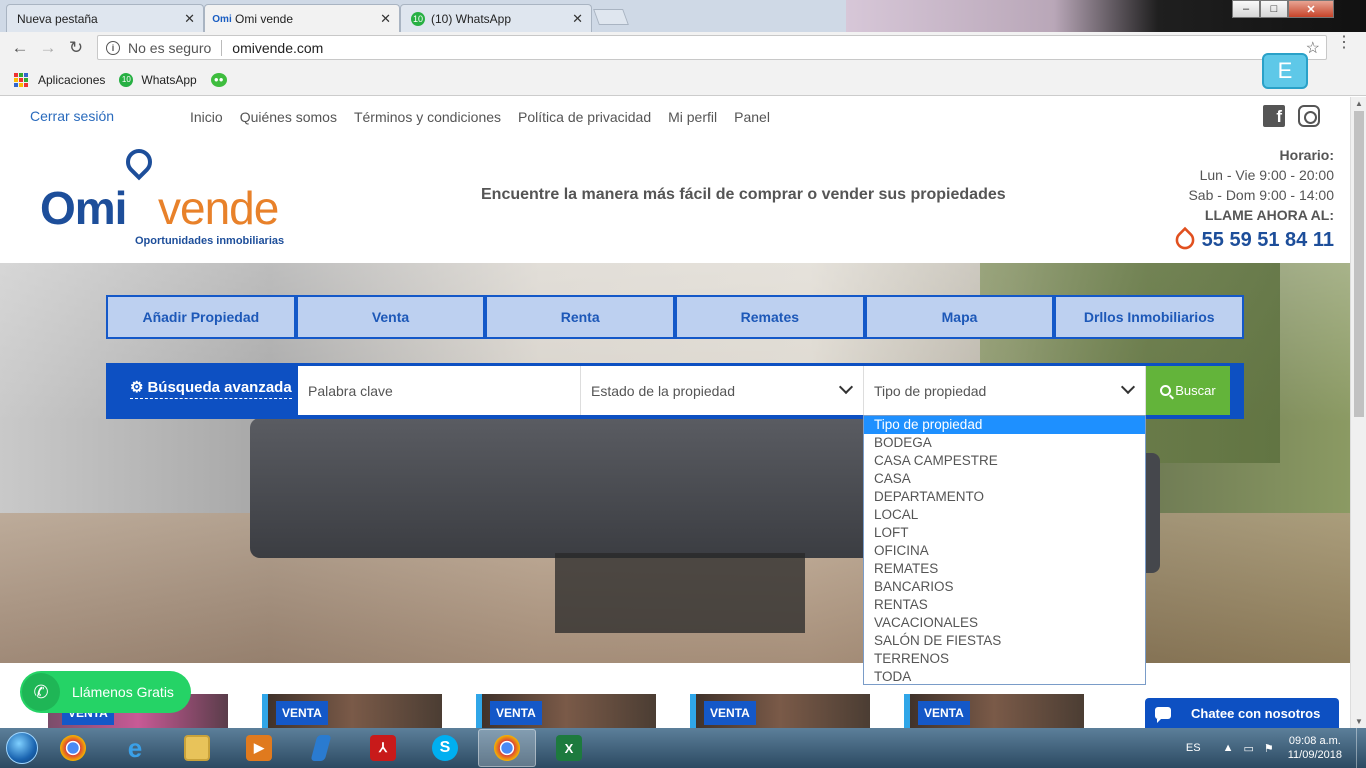 The image size is (1366, 768). What do you see at coordinates (683, 748) in the screenshot?
I see `windows-taskbar: e ▶ ⅄ S X ES ▲ ▭ ⚑ 09:08 a.m. 11/09/2018` at bounding box center [683, 748].